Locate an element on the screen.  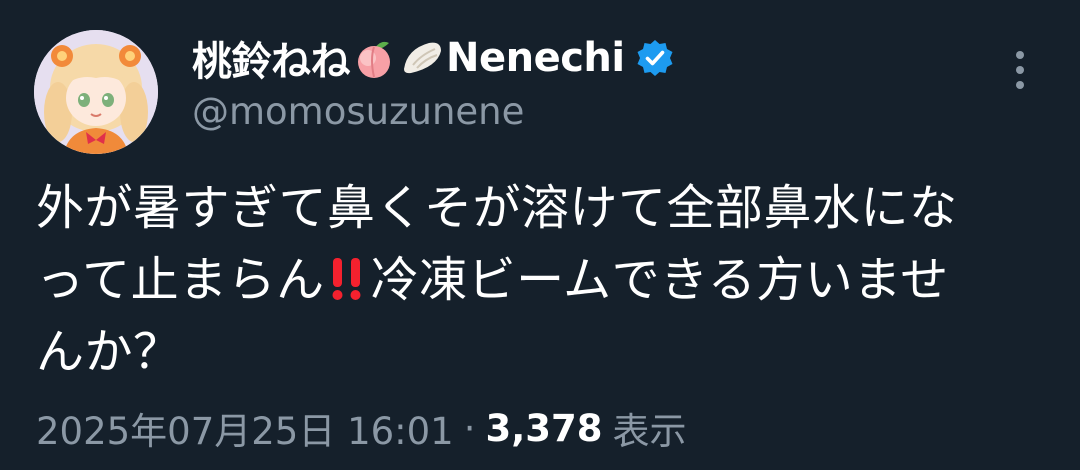
author-display-name: 桃鈴ねね is located at coordinates (271, 58).